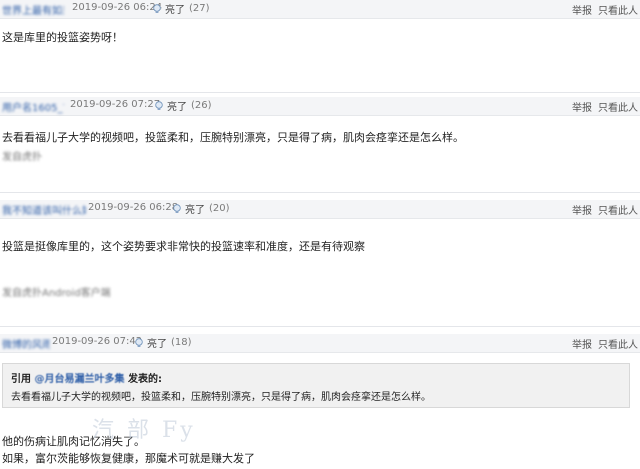 The image size is (640, 469). Describe the element at coordinates (115, 104) in the screenshot. I see `reply-timestamp: 2019-09-26 07:27` at that location.